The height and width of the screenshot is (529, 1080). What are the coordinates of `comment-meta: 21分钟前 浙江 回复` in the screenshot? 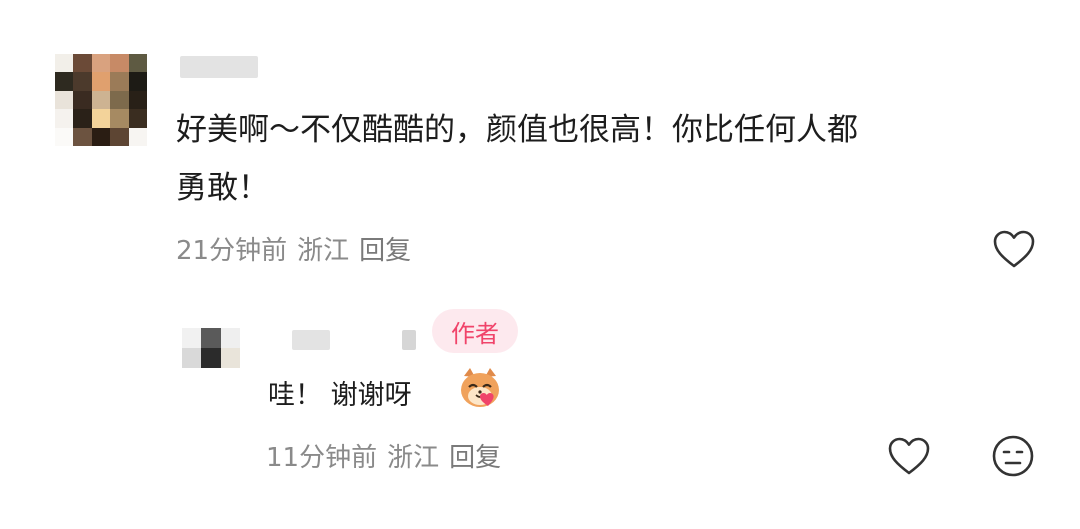 It's located at (298, 248).